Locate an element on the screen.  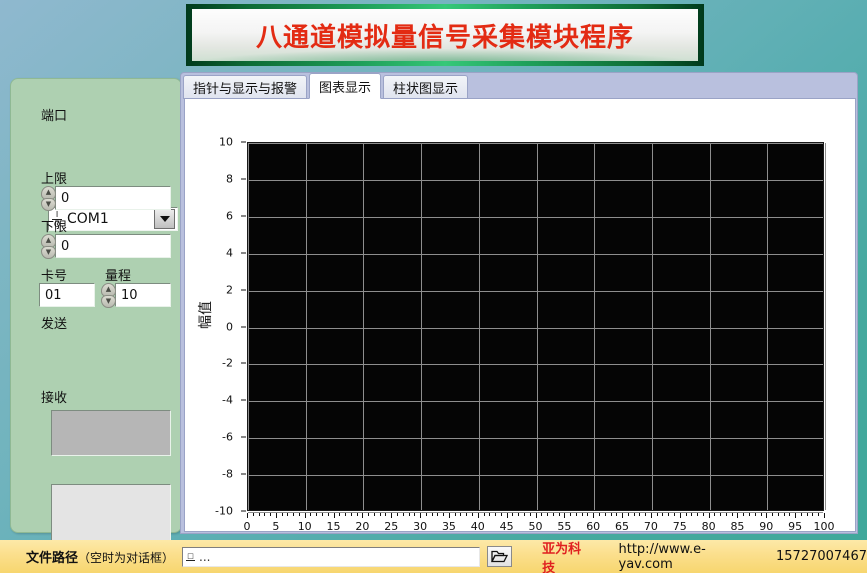
x-tick-label: 50 is located at coordinates (535, 526).